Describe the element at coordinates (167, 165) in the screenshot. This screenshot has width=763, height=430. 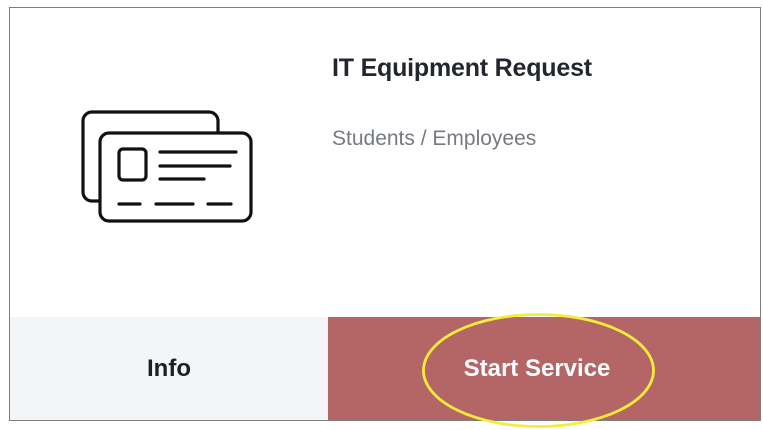
I see `id-card-icon` at that location.